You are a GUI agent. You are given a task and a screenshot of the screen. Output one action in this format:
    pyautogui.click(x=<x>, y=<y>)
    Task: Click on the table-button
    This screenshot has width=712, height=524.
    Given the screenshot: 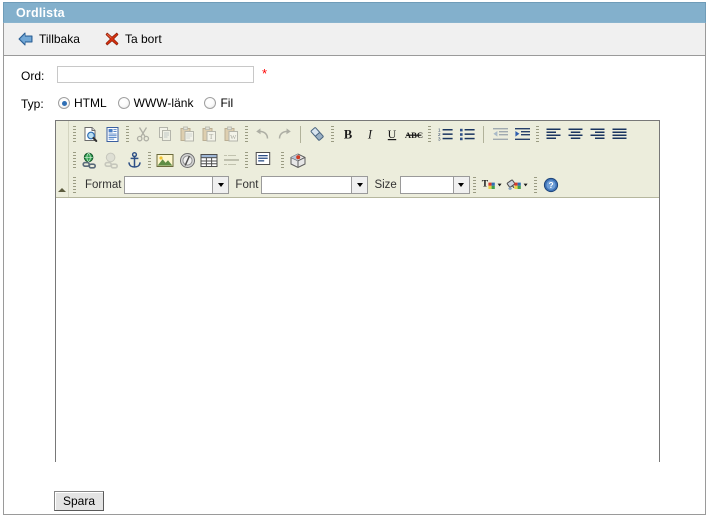 What is the action you would take?
    pyautogui.click(x=209, y=160)
    